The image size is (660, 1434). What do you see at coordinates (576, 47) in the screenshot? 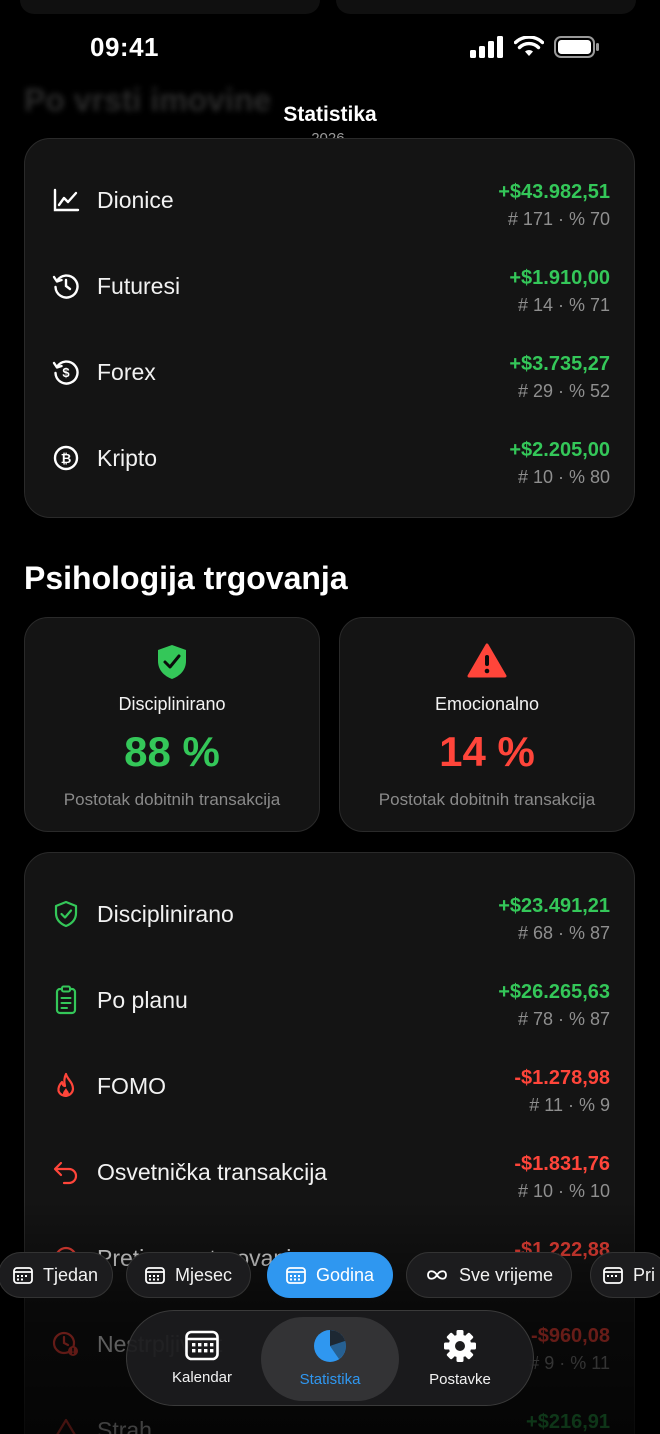
I see `battery-icon` at bounding box center [576, 47].